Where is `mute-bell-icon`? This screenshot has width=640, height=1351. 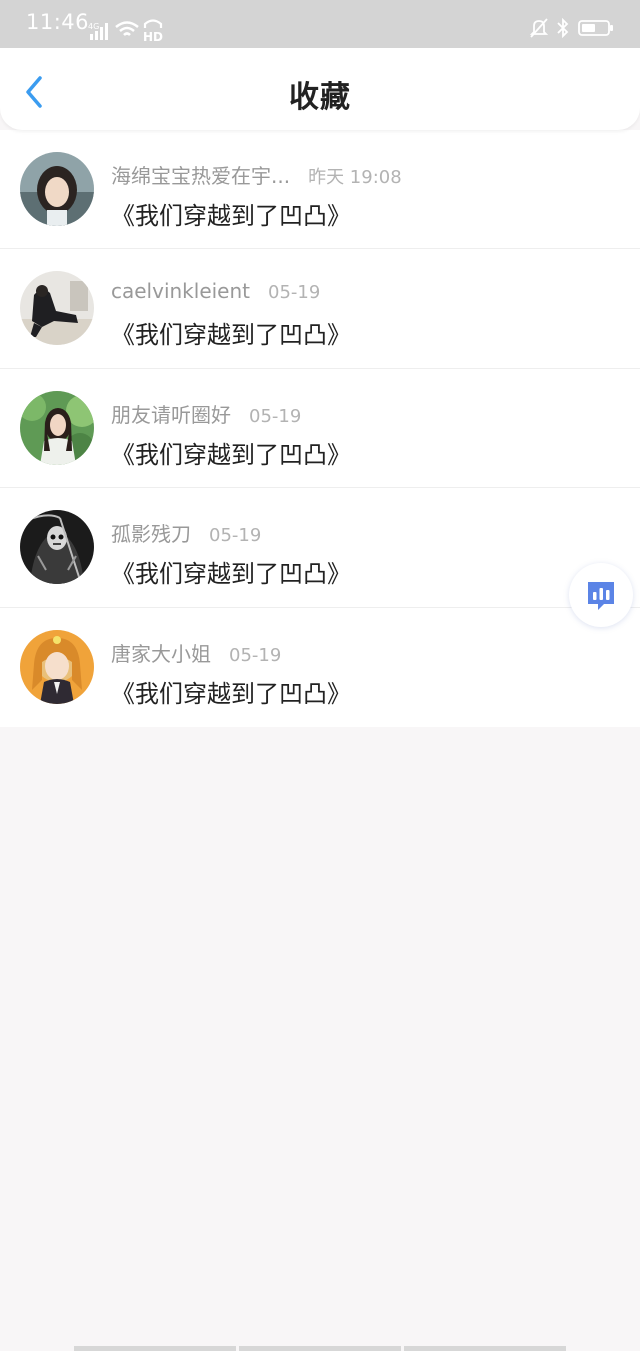
mute-bell-icon is located at coordinates (539, 28).